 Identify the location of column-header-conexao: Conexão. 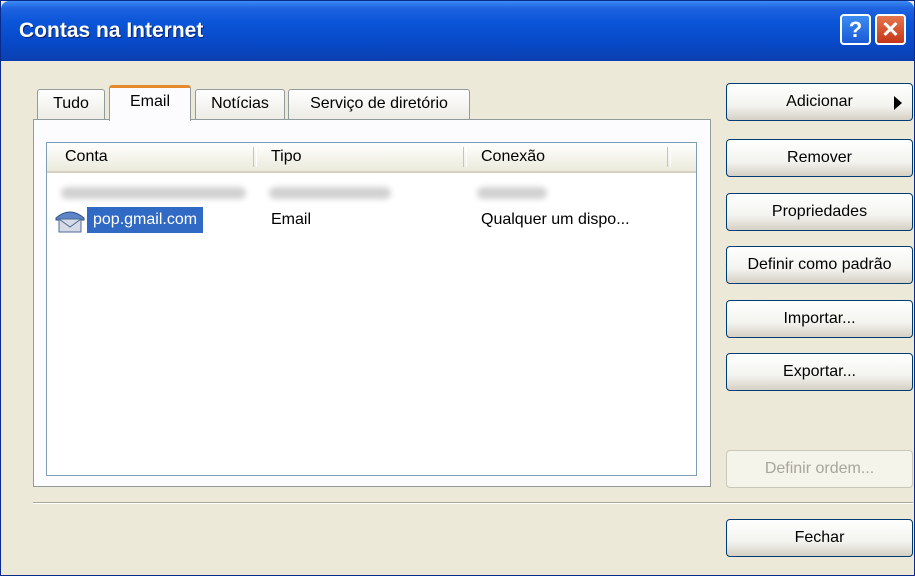
(513, 157).